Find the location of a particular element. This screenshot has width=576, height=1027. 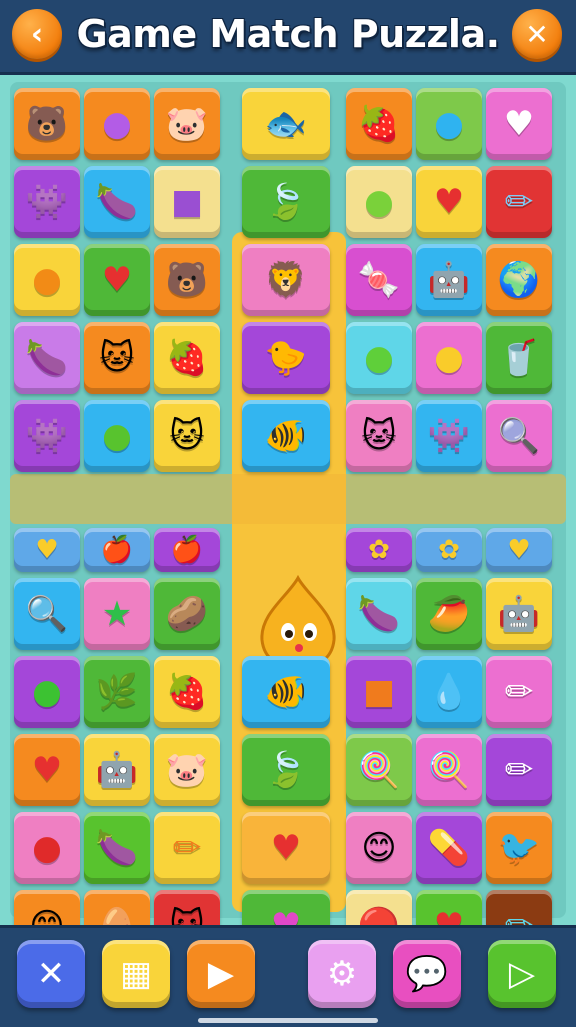

green-star-icon: ★ is located at coordinates (117, 614).